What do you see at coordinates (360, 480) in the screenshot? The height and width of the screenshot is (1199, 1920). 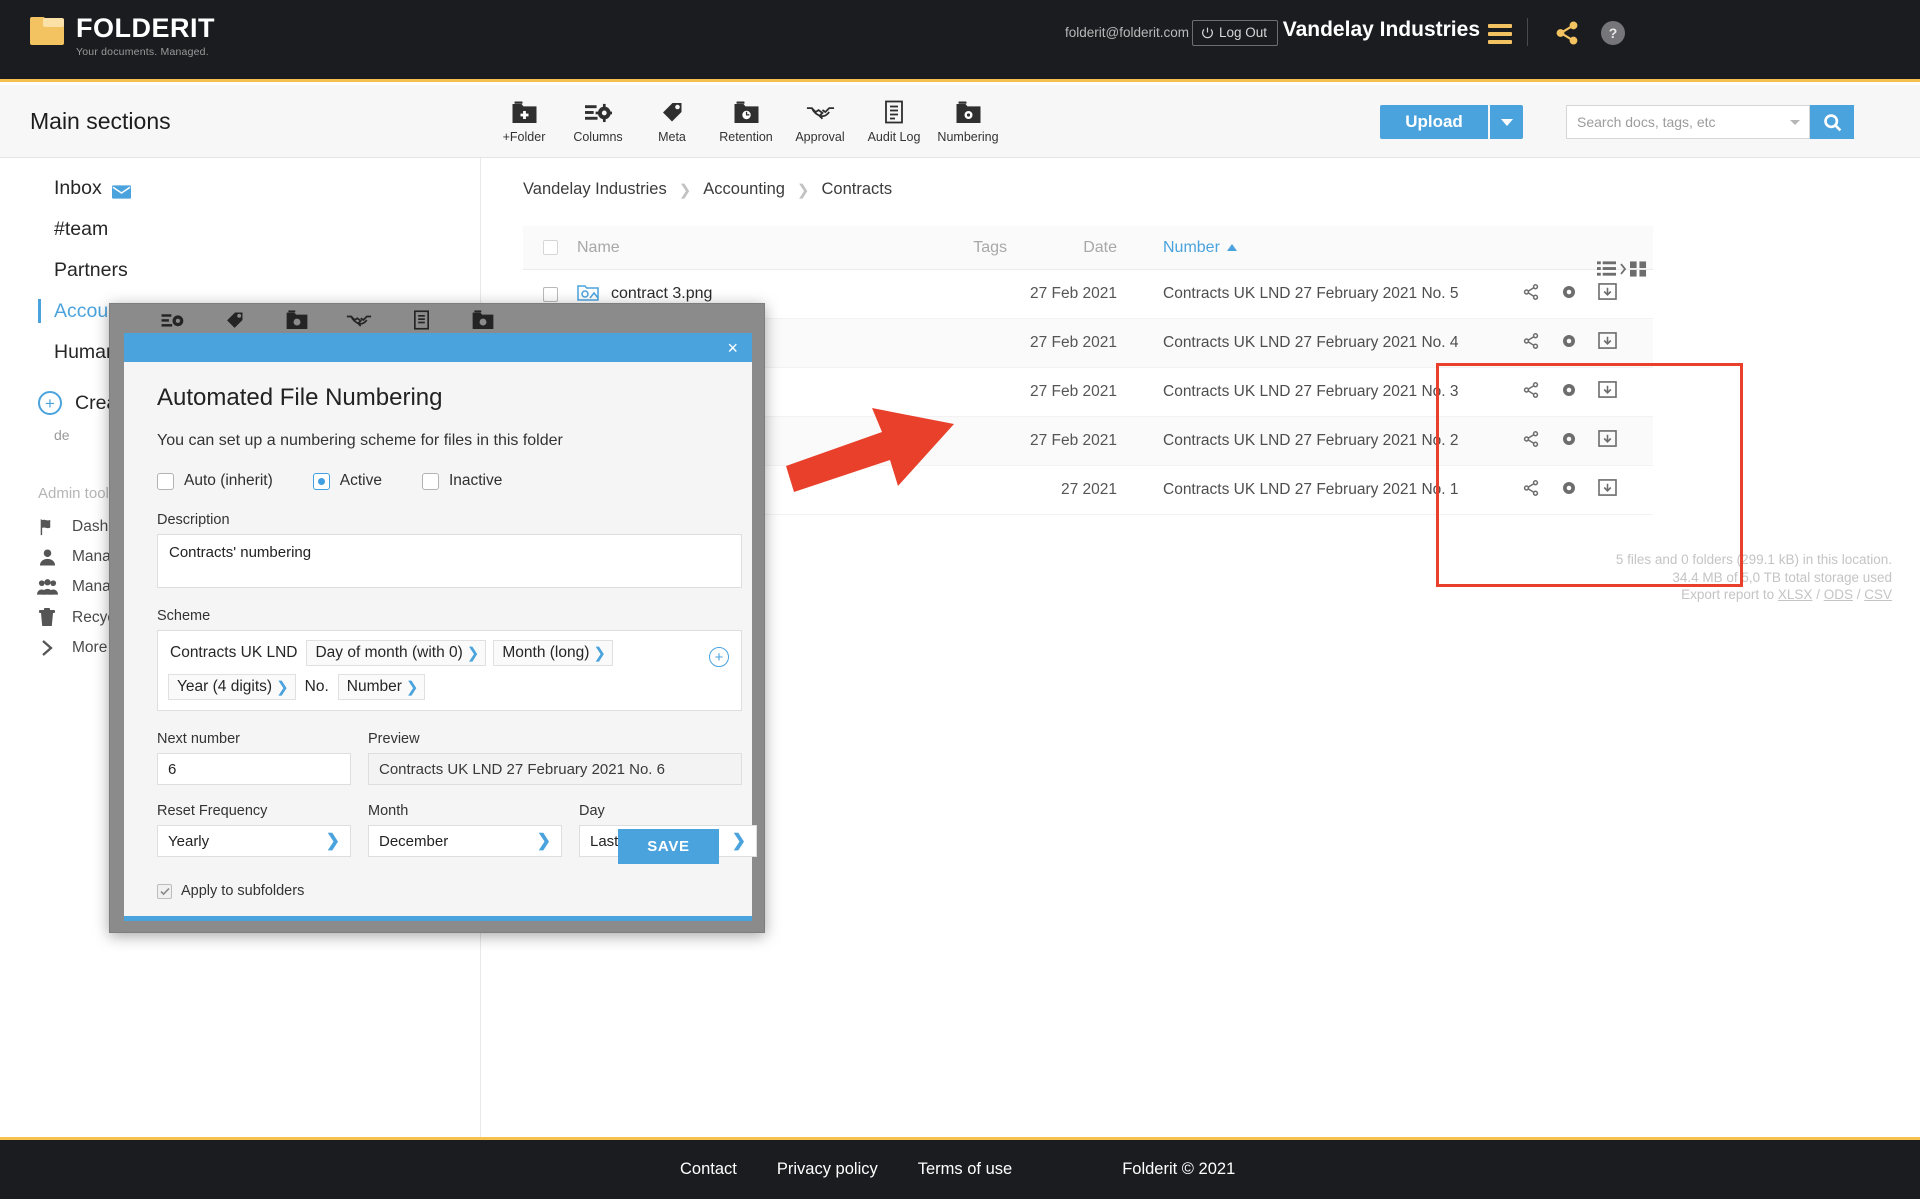 I see `radio-label: Active` at bounding box center [360, 480].